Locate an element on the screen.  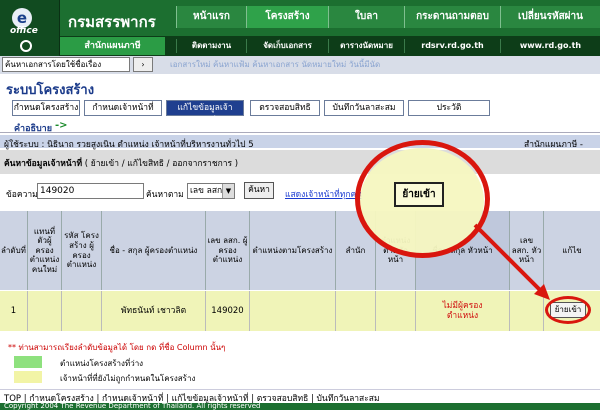
tab-edit-staff: แก้ไขข้อมูลเจ้าหน้าที่ is located at coordinates (205, 113).